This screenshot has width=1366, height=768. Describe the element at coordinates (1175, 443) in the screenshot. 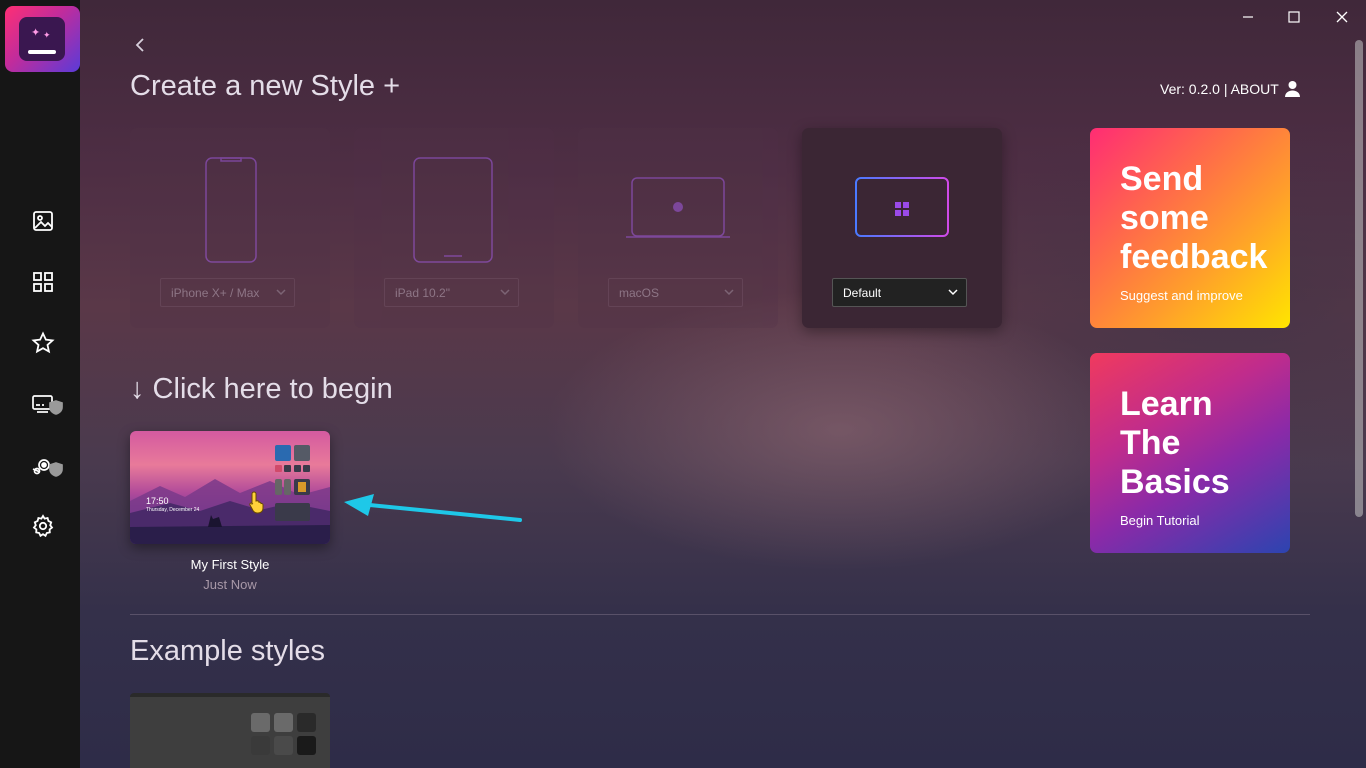

I see `learn-title: Learn The Basics` at that location.